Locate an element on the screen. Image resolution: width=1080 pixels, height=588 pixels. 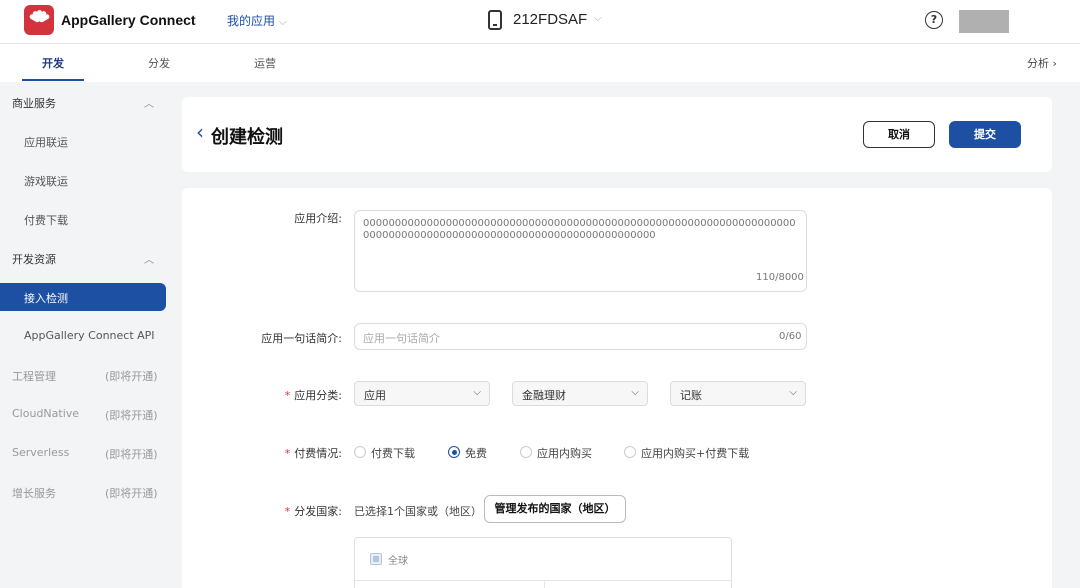
category-label-text: 应用分类: is located at coordinates (318, 395).